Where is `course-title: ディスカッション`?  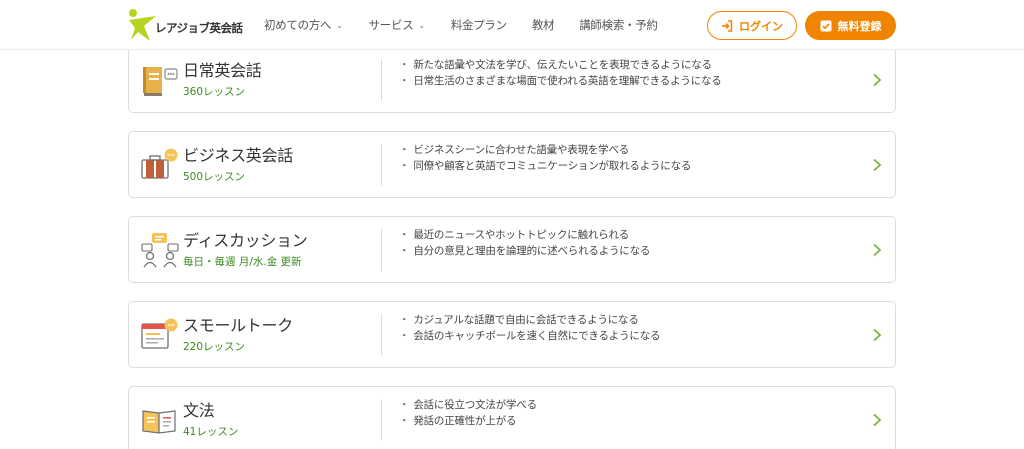
course-title: ディスカッション is located at coordinates (245, 240).